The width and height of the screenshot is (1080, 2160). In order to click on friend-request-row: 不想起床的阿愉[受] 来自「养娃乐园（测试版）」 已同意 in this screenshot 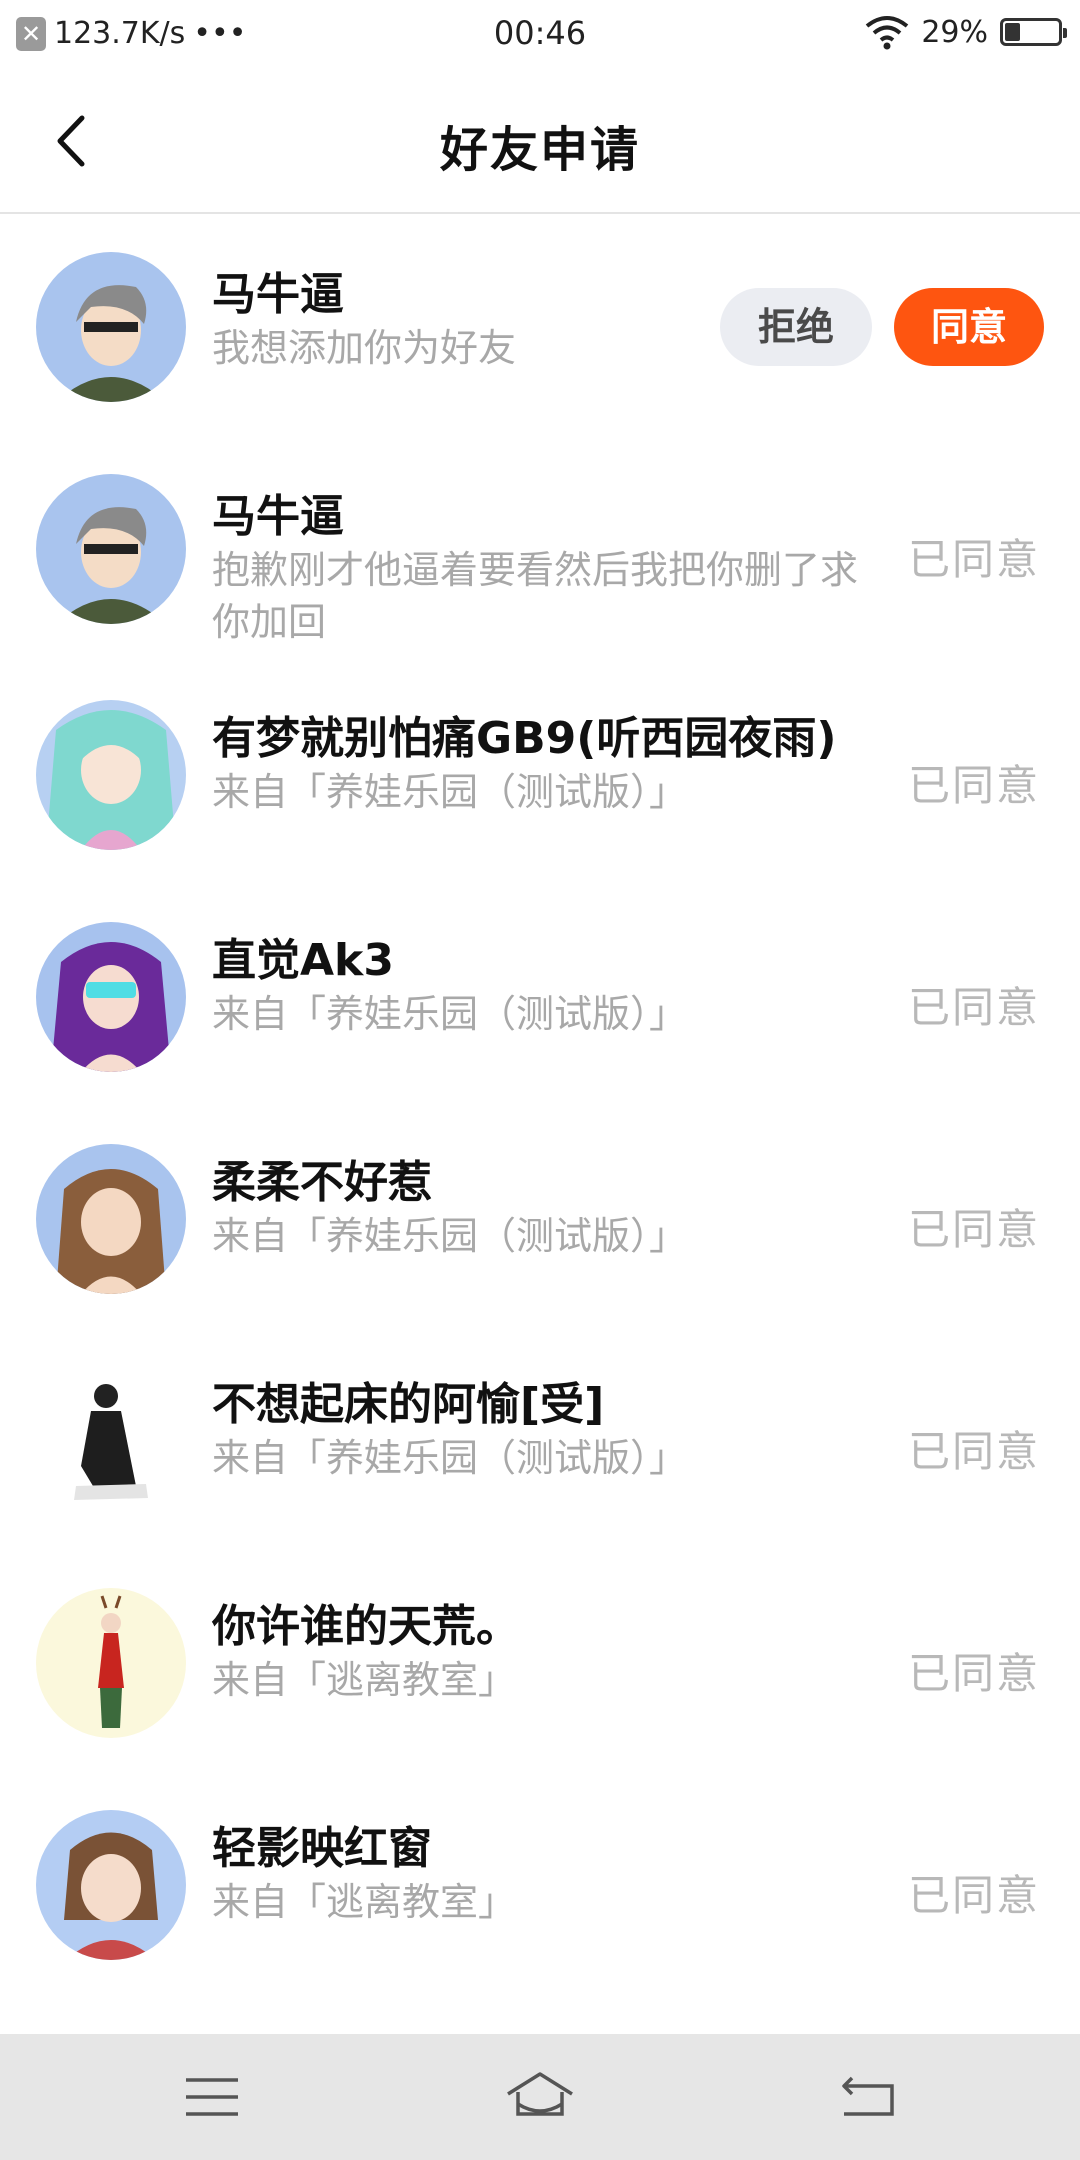, I will do `click(540, 1477)`.